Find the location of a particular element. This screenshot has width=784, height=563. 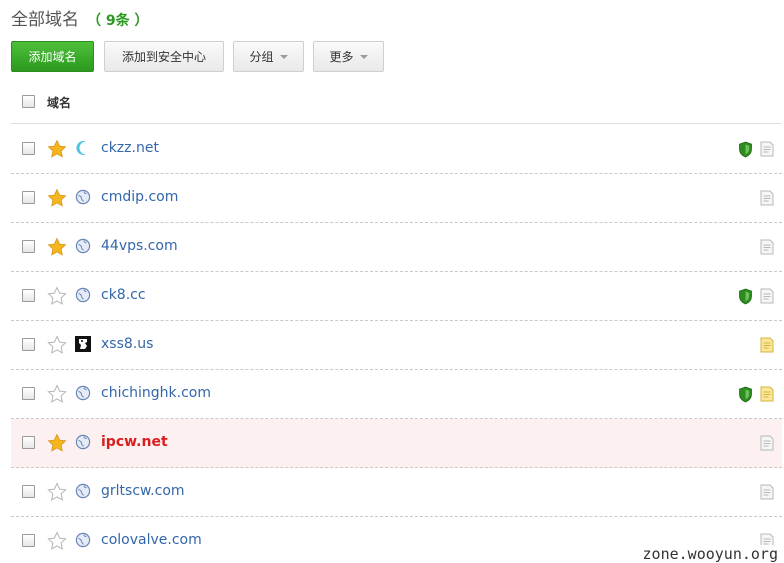

table-row: chichinghk.com is located at coordinates (396, 394).